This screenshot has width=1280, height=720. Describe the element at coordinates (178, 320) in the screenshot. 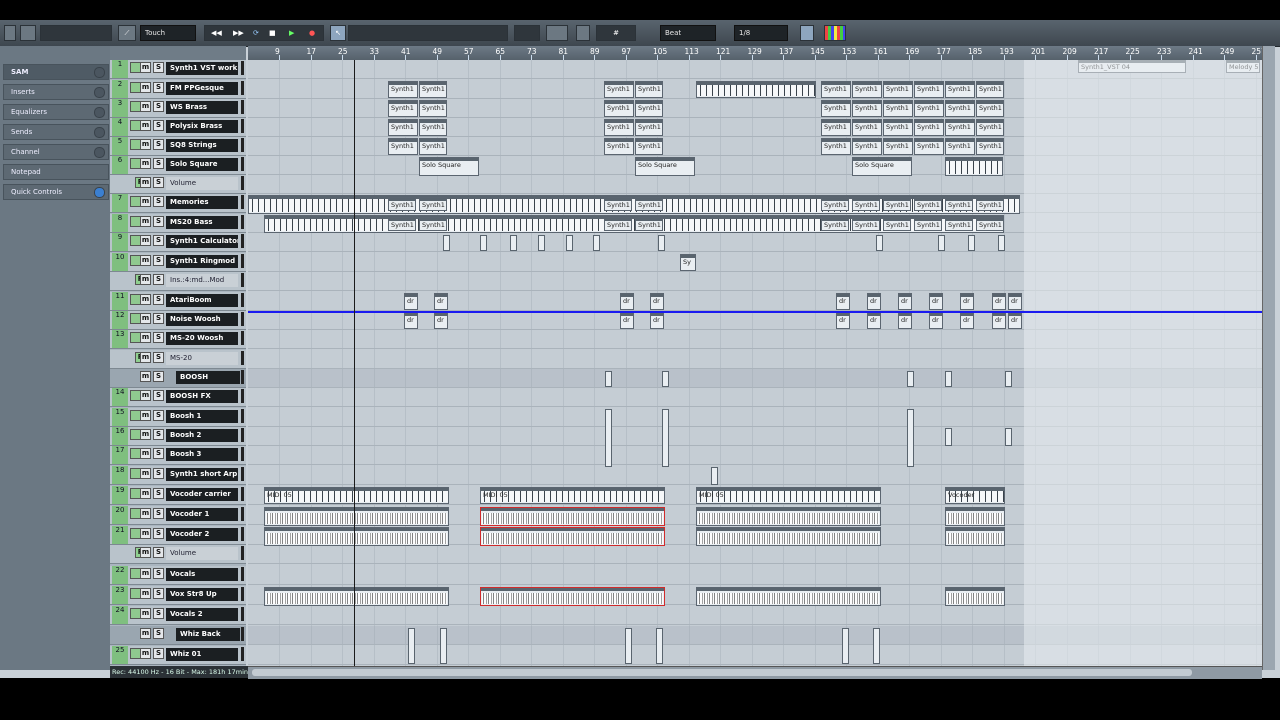

I see `track-header: 12 m S Noise Woosh` at that location.